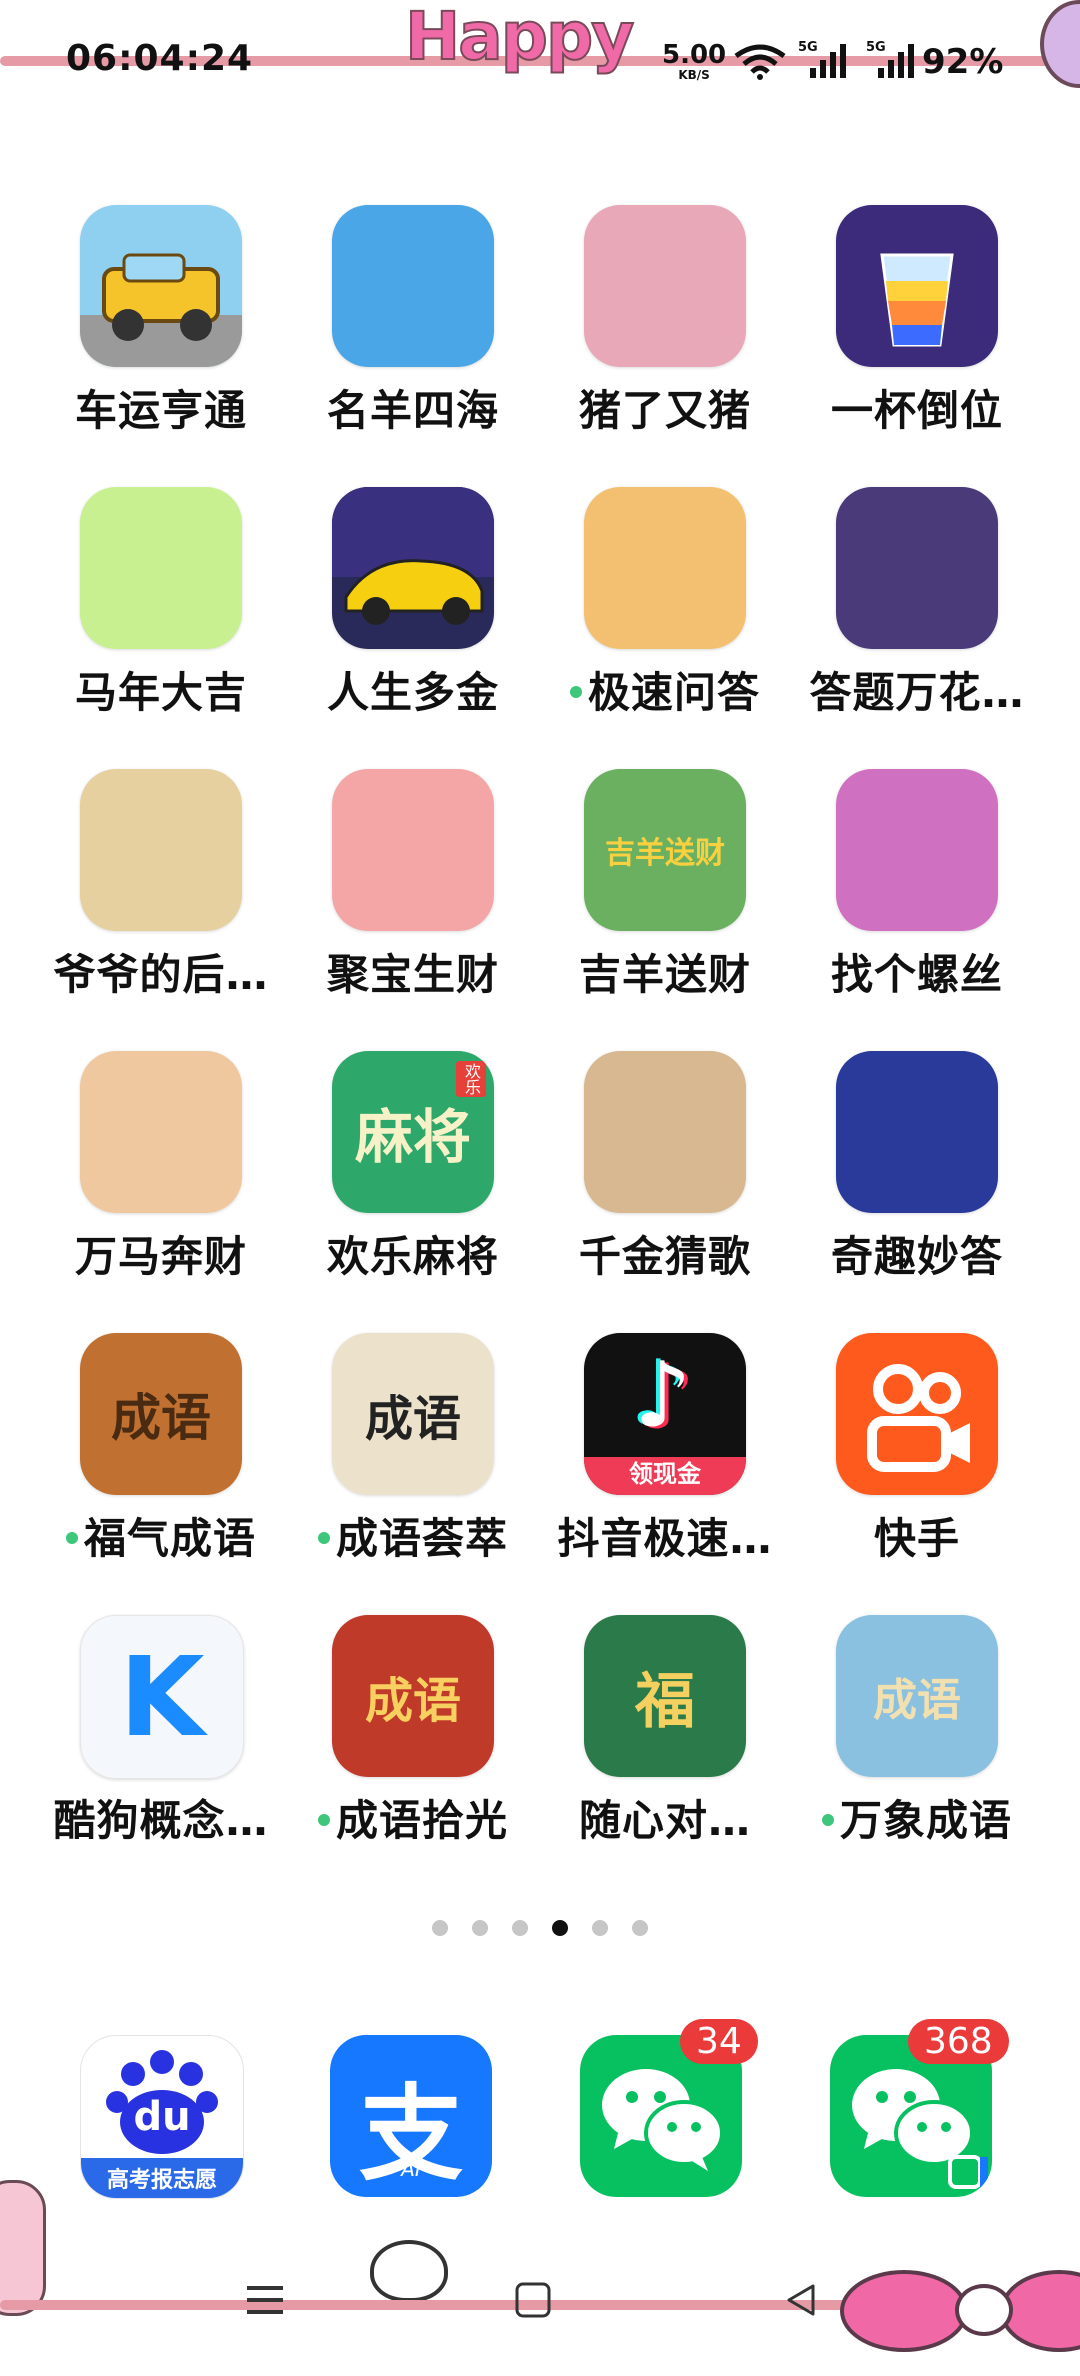  I want to click on app-shortcut: 名羊四海, so click(413, 320).